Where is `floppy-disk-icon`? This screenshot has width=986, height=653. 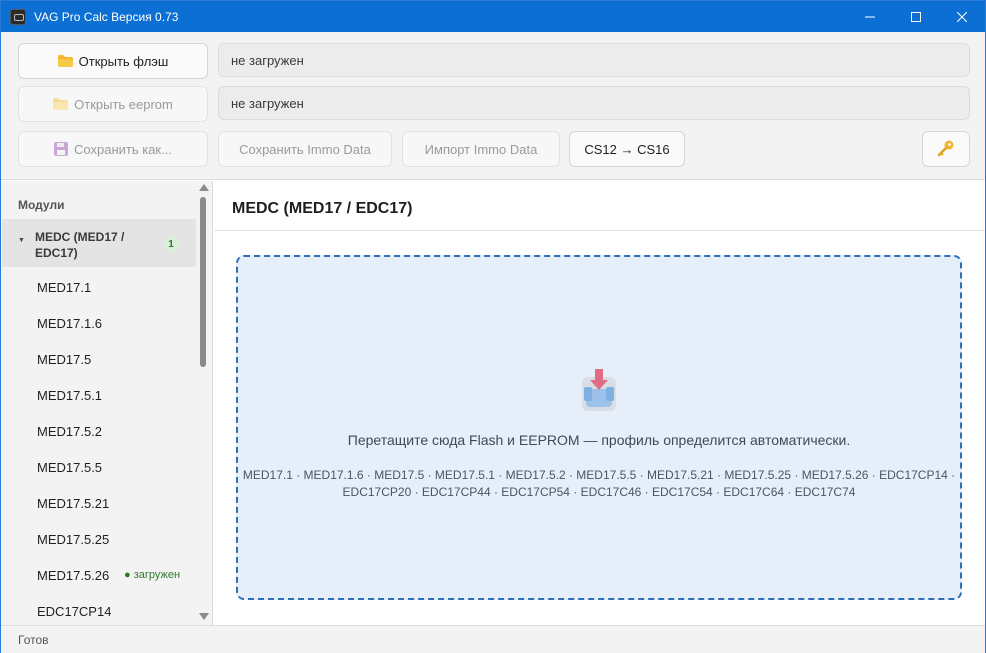 floppy-disk-icon is located at coordinates (61, 149).